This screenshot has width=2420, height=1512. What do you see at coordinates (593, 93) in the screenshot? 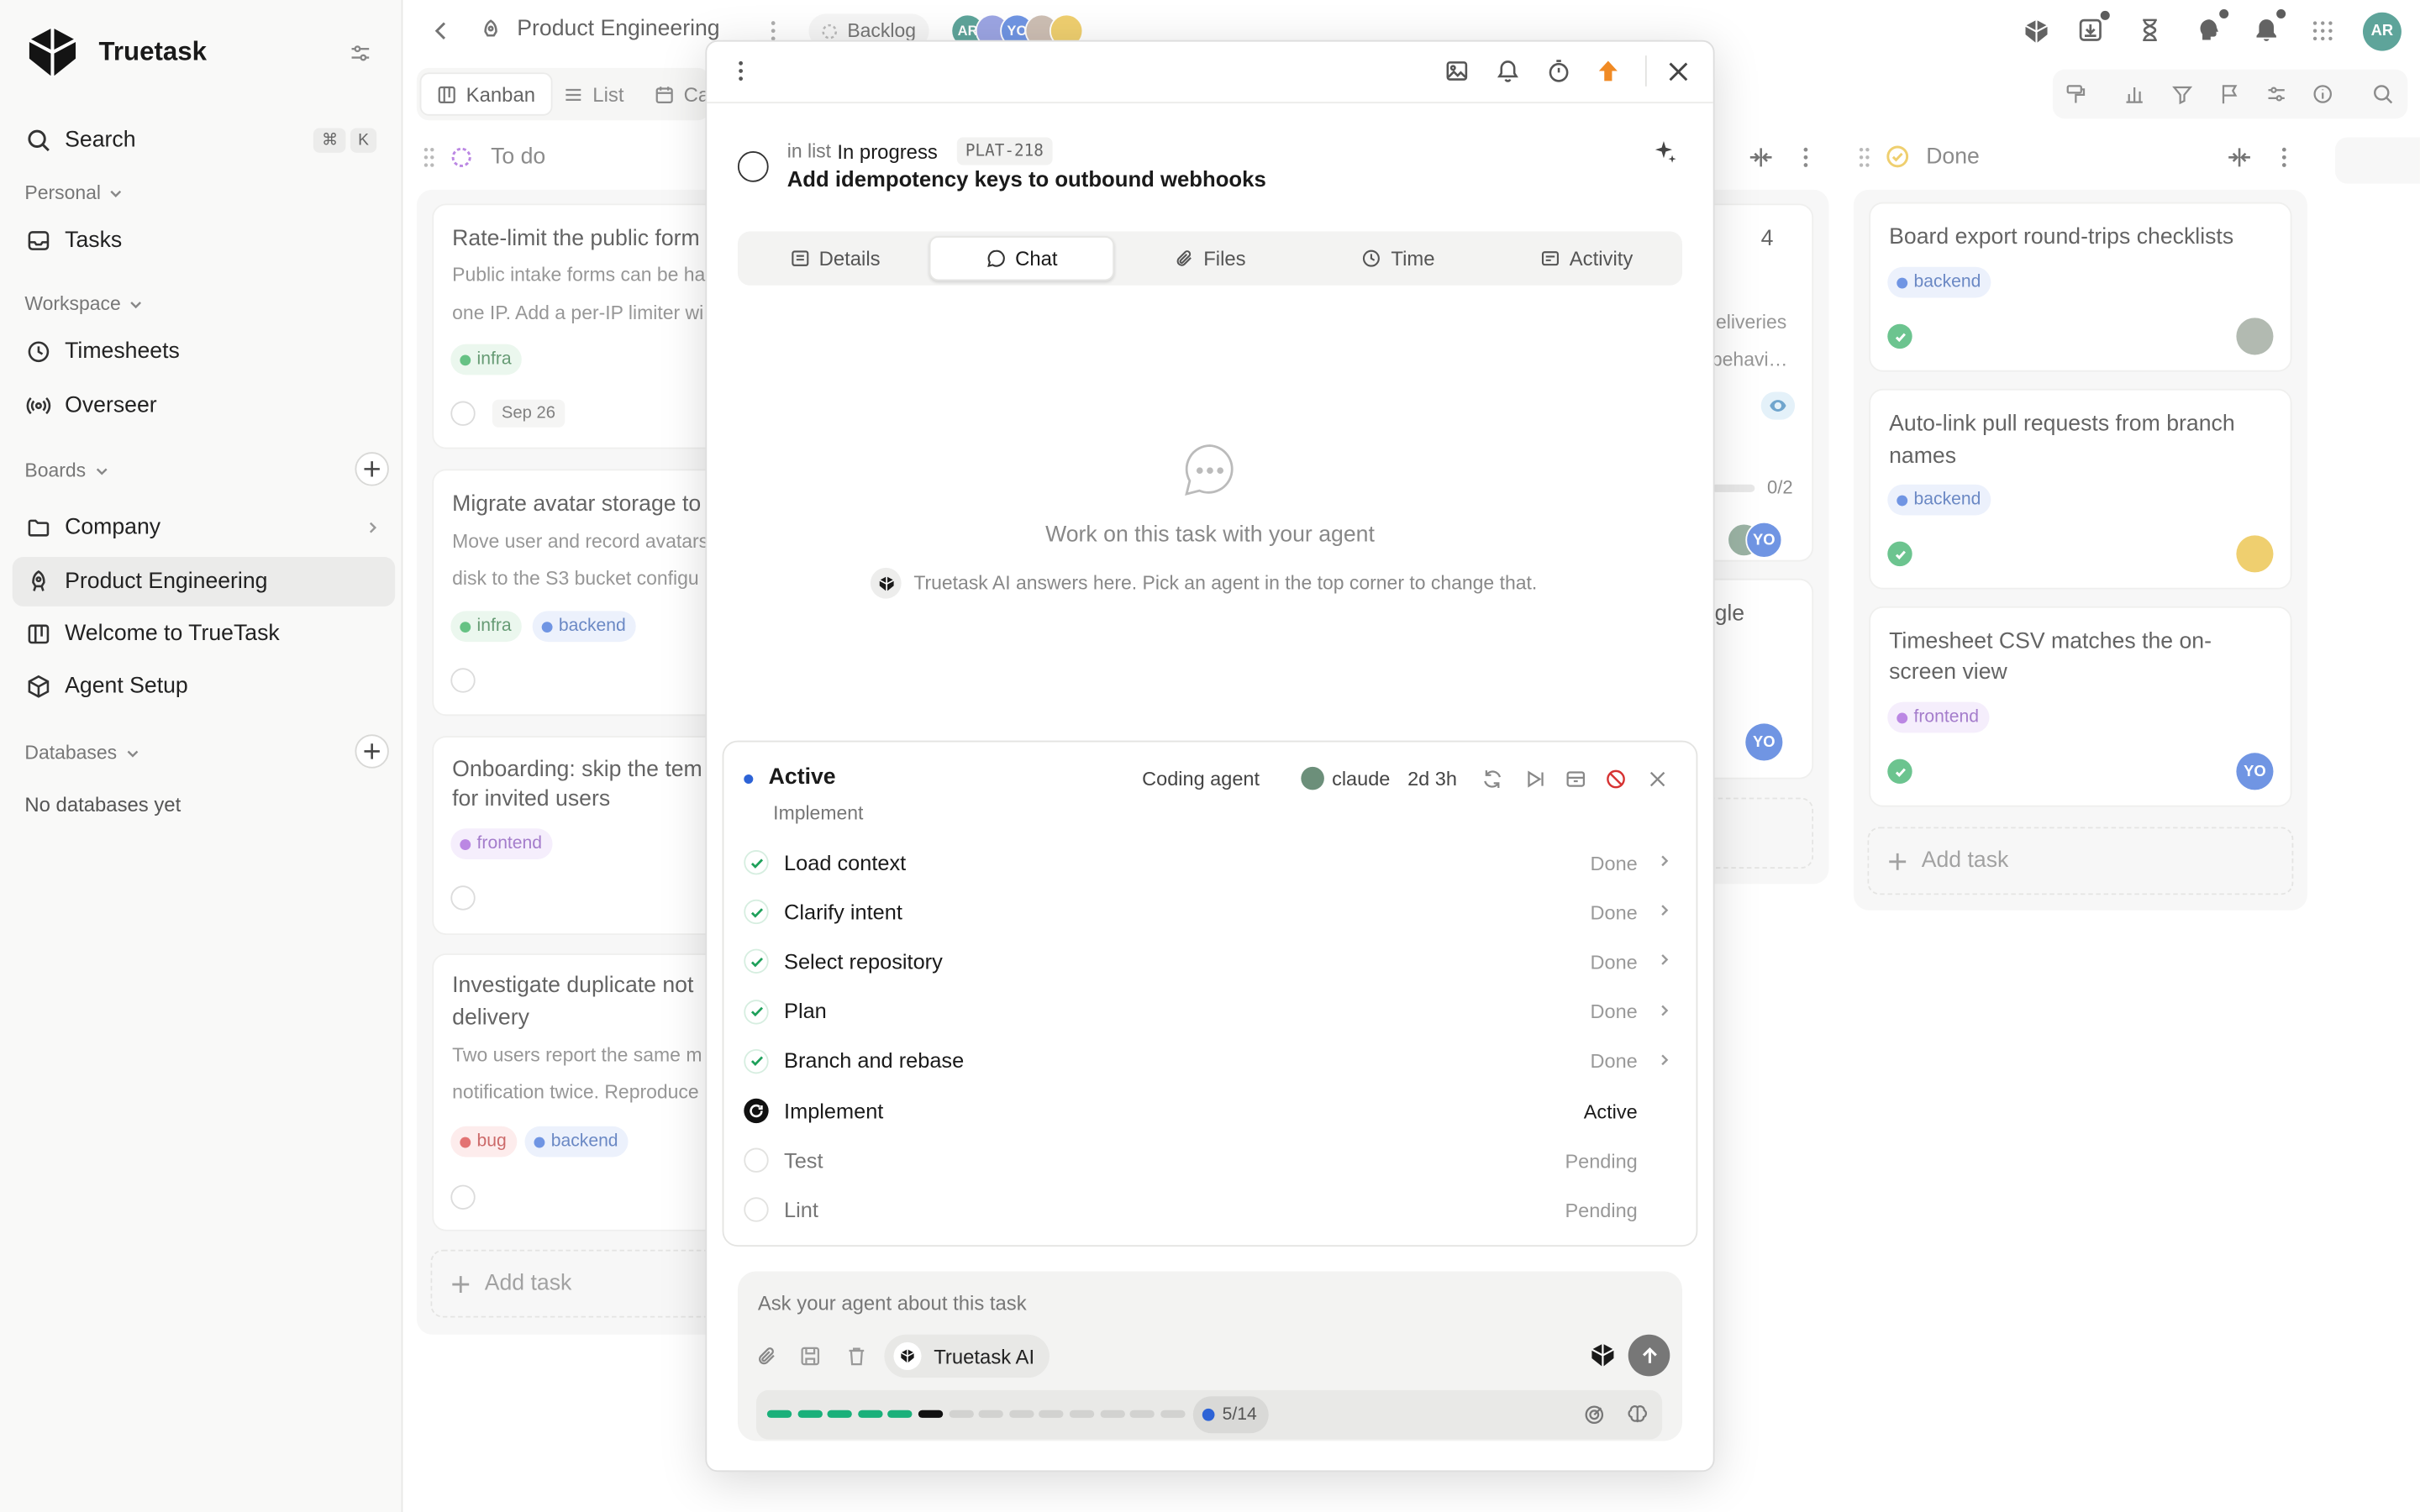
I see `tab-list: List` at bounding box center [593, 93].